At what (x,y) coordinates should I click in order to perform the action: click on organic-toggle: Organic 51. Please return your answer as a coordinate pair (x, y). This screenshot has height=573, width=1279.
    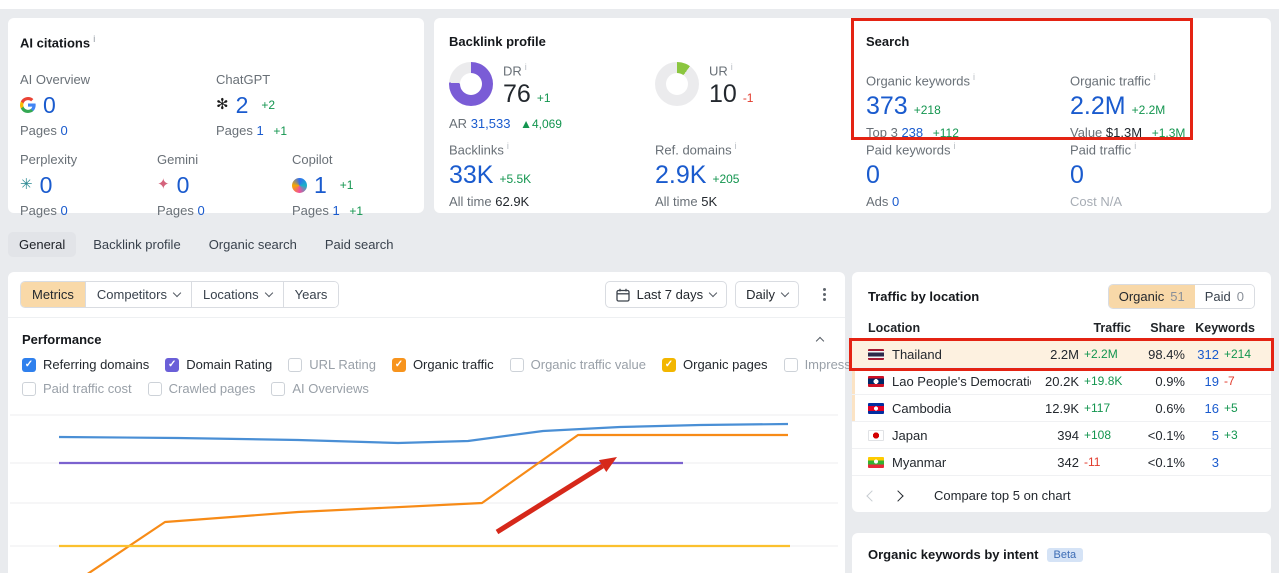
    Looking at the image, I should click on (1151, 296).